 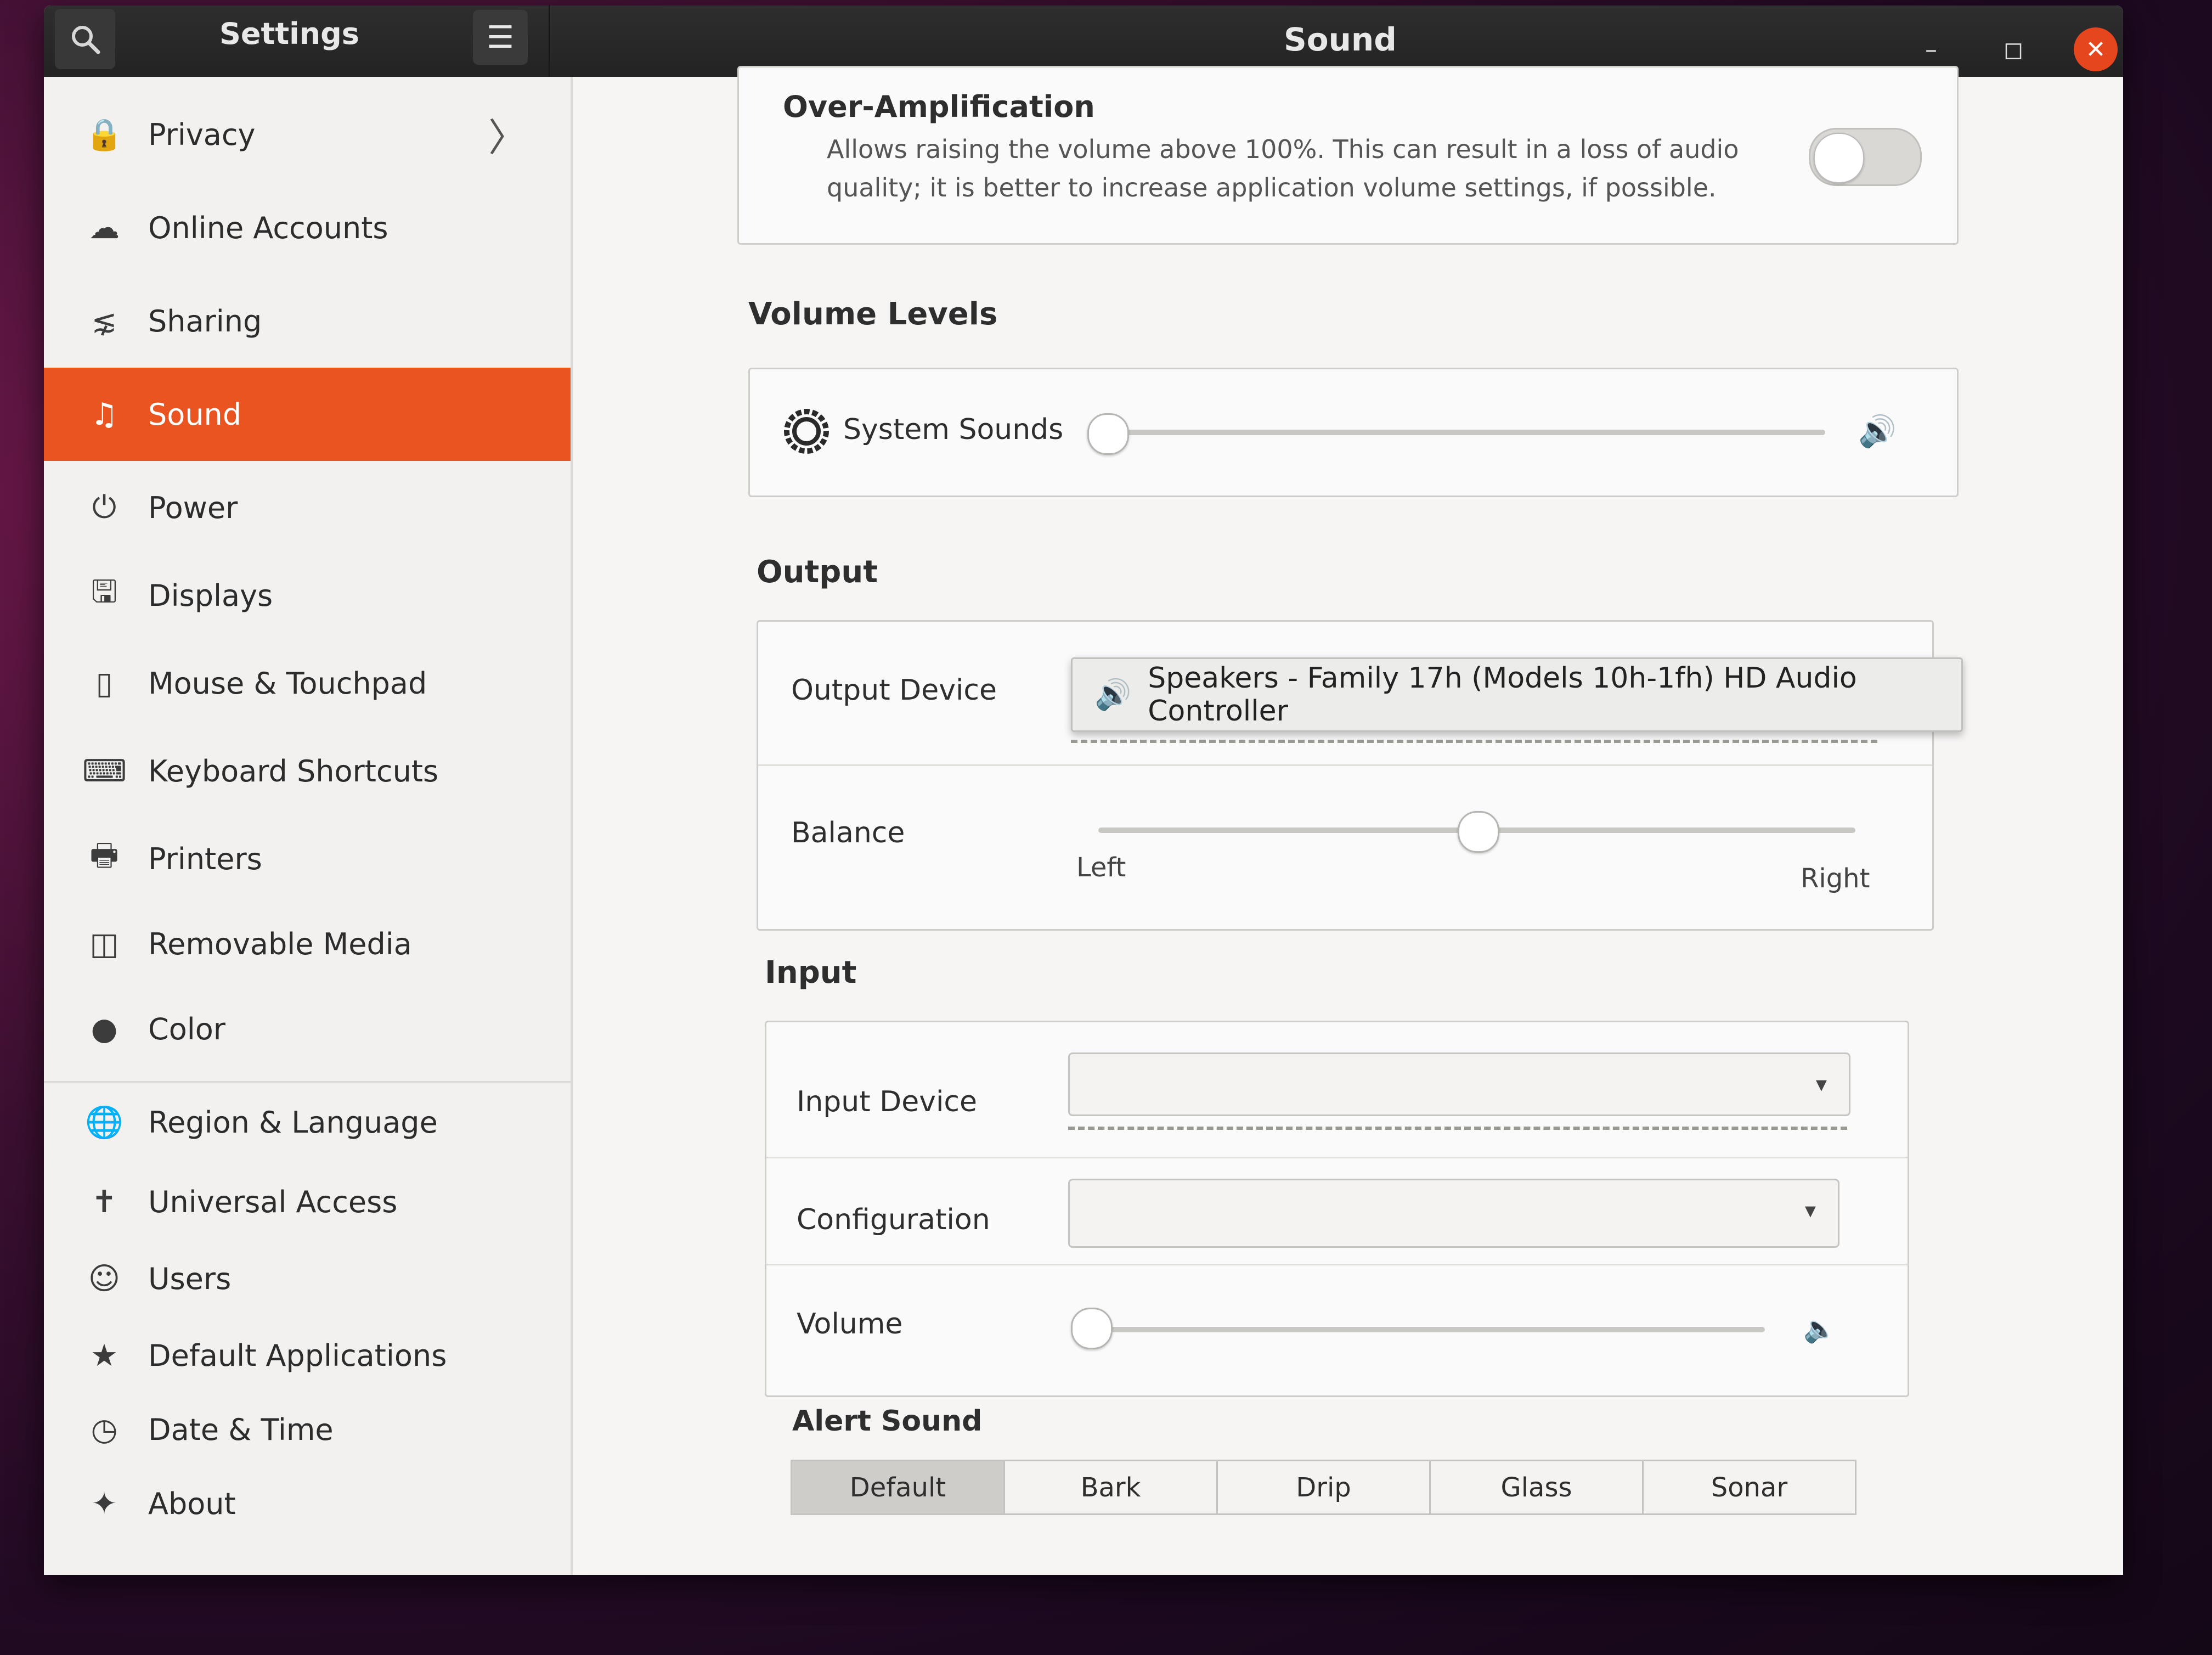 What do you see at coordinates (873, 314) in the screenshot?
I see `volume-levels-heading: Volume Levels` at bounding box center [873, 314].